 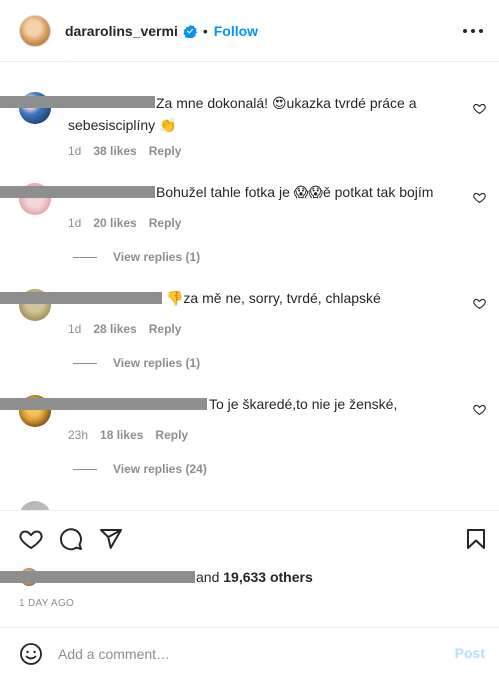 I want to click on comment-input, so click(x=243, y=654).